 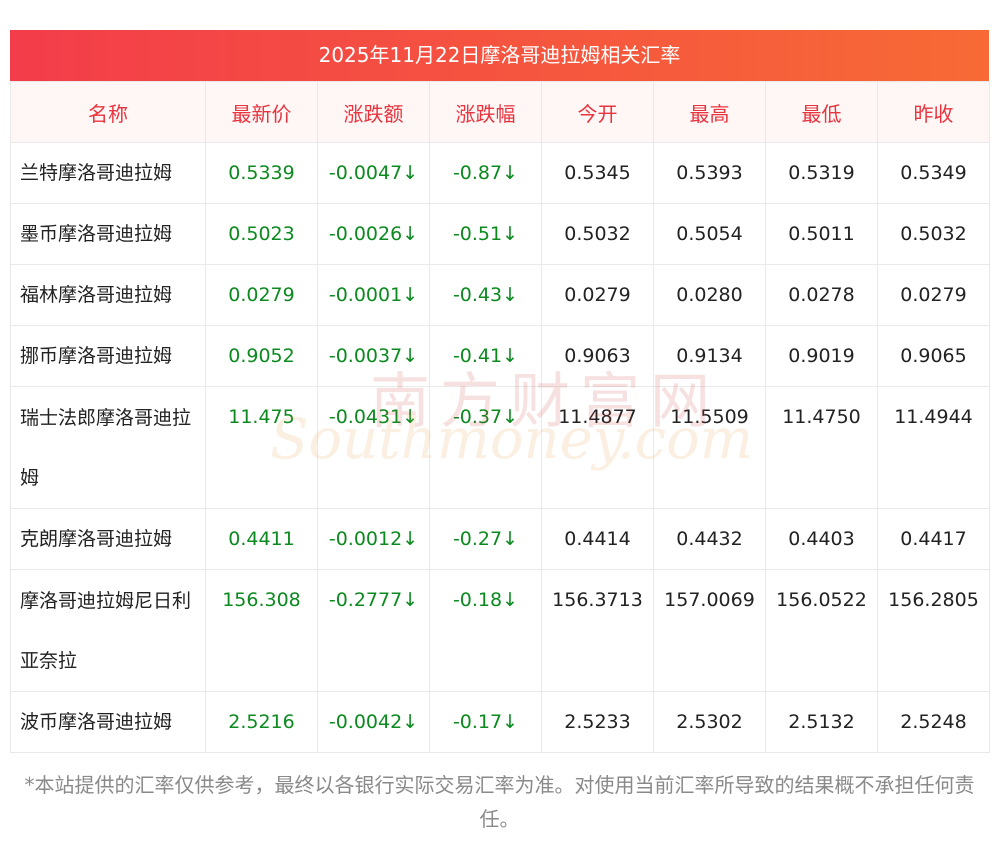 I want to click on row-latest: 0.9052, so click(x=261, y=356).